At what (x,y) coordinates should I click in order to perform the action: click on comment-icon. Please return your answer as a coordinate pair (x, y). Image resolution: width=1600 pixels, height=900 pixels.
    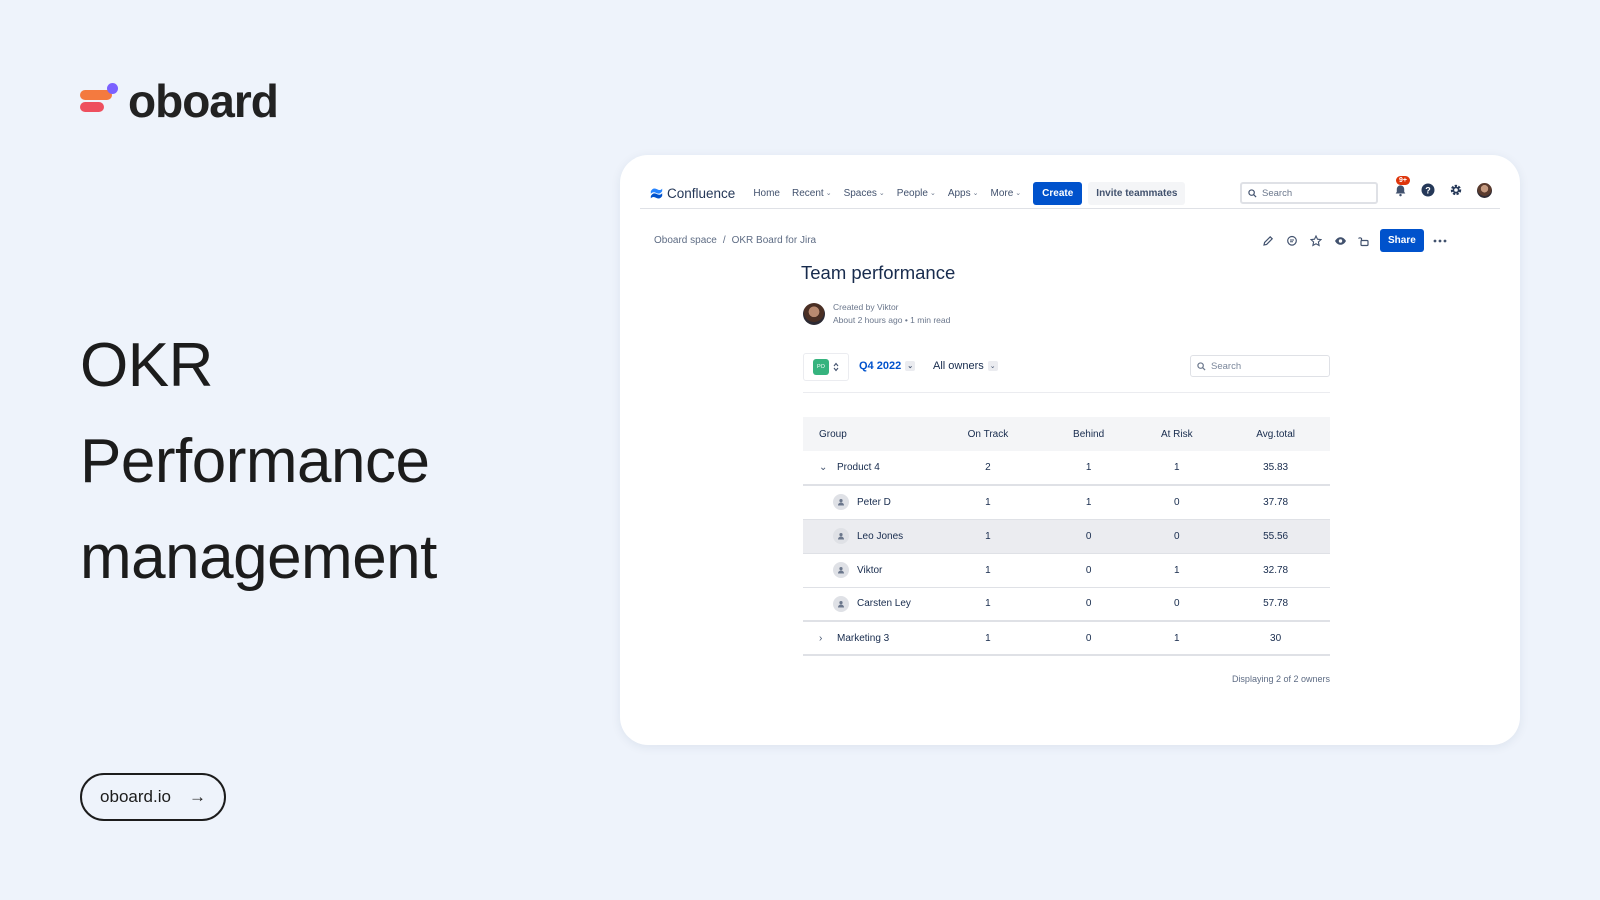
    Looking at the image, I should click on (1292, 240).